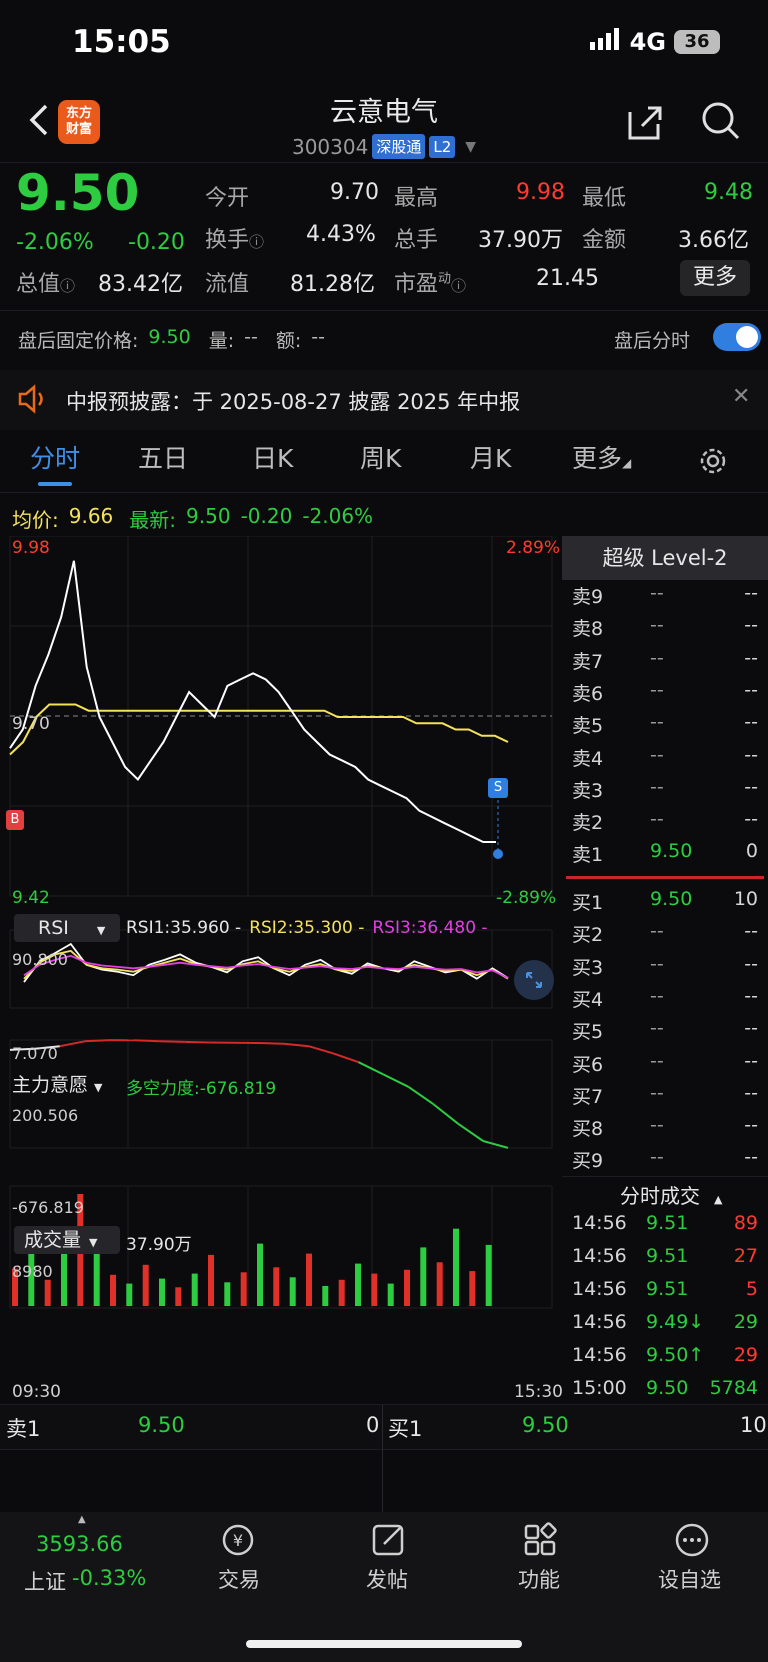 This screenshot has height=1662, width=768. What do you see at coordinates (470, 147) in the screenshot?
I see `dropdown-icon: ▼` at bounding box center [470, 147].